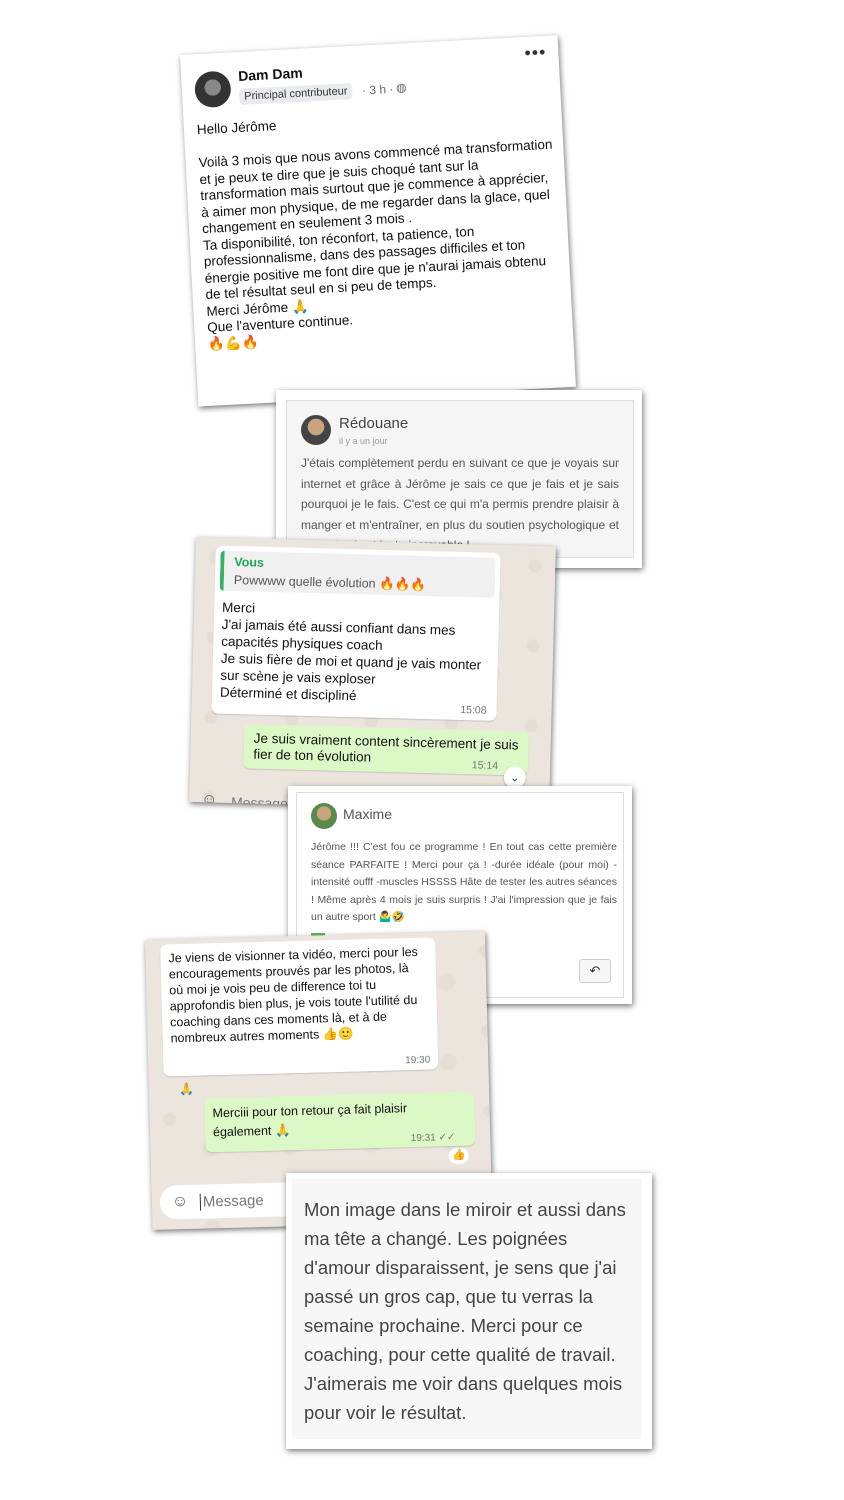 This screenshot has height=1500, width=844. Describe the element at coordinates (401, 87) in the screenshot. I see `globe-icon: ◍` at that location.